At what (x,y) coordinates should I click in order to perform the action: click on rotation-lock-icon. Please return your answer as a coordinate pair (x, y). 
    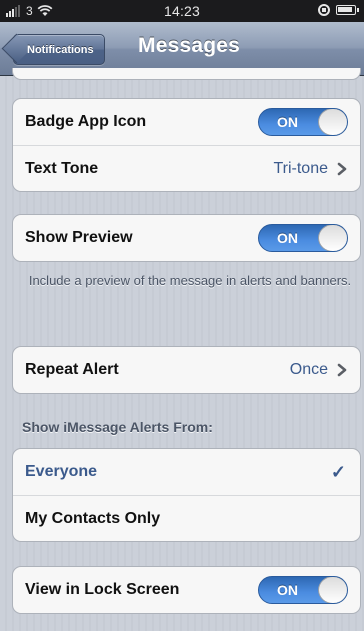
    Looking at the image, I should click on (324, 10).